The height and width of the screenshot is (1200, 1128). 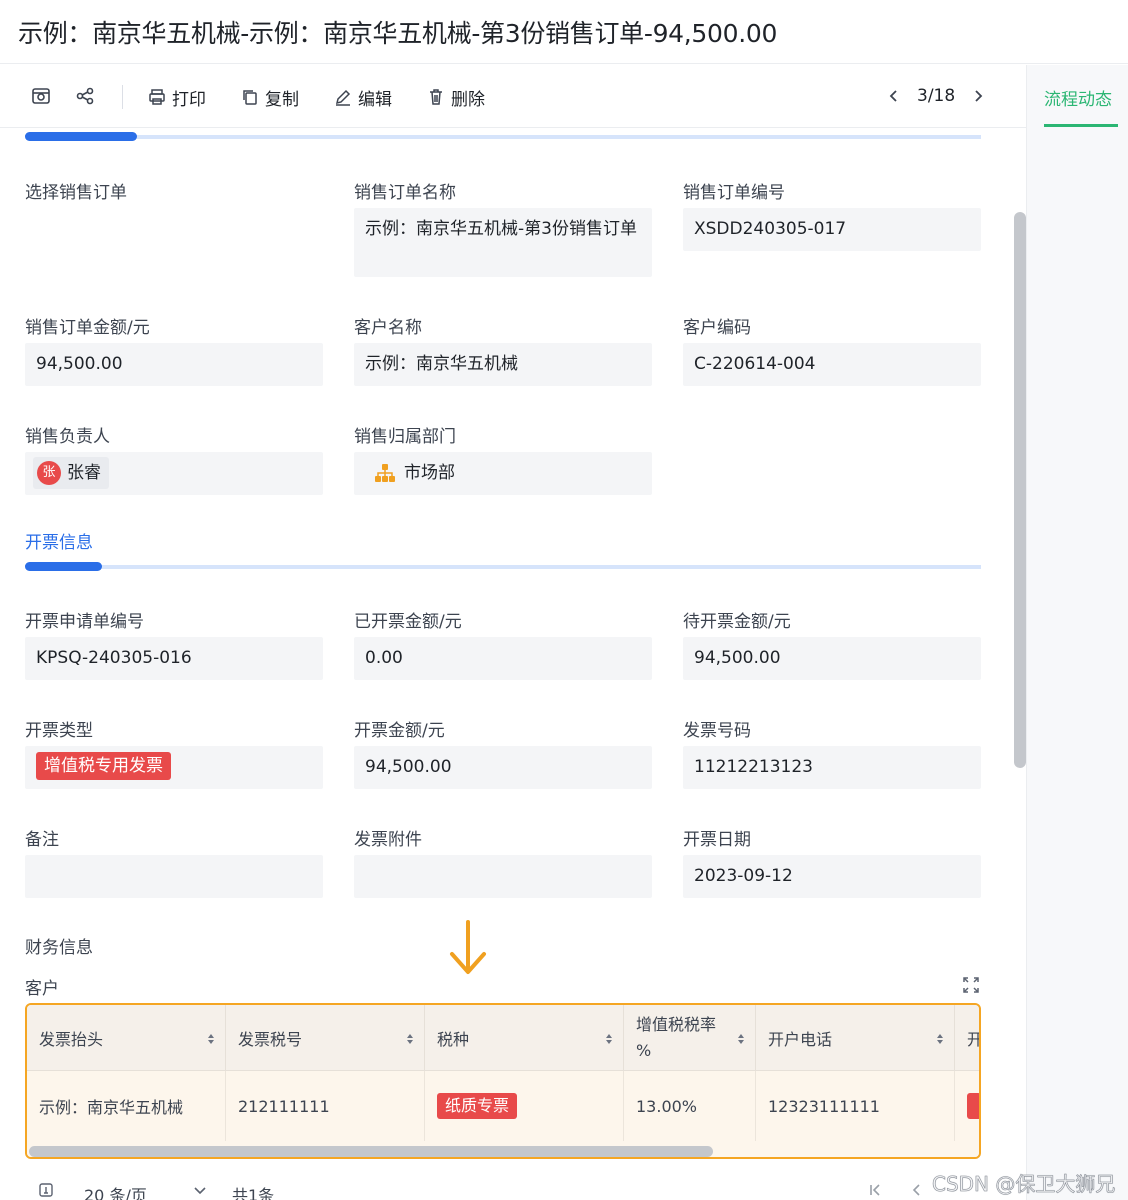 What do you see at coordinates (513, 1185) in the screenshot?
I see `table-footer: 20 条/页 共1条` at bounding box center [513, 1185].